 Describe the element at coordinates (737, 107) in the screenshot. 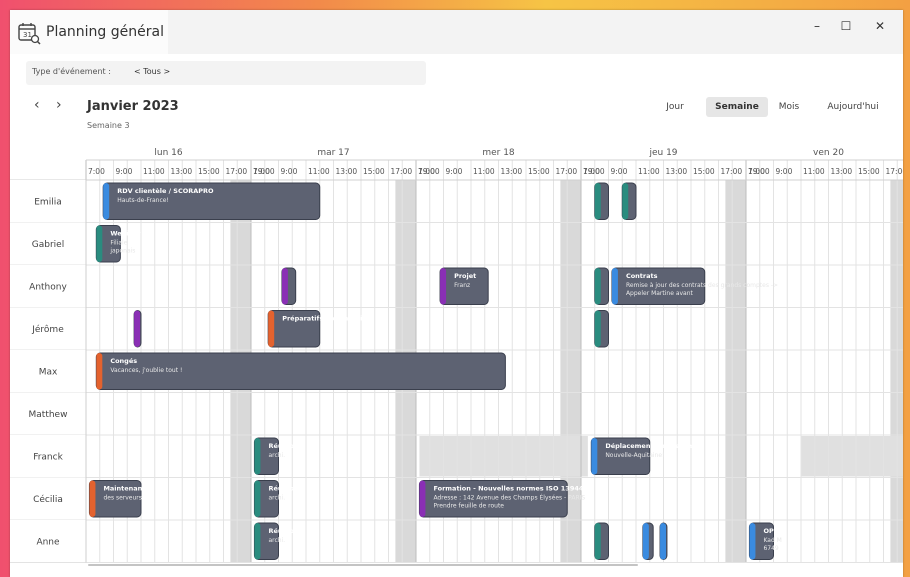

I see `view-week-button: Semaine` at that location.